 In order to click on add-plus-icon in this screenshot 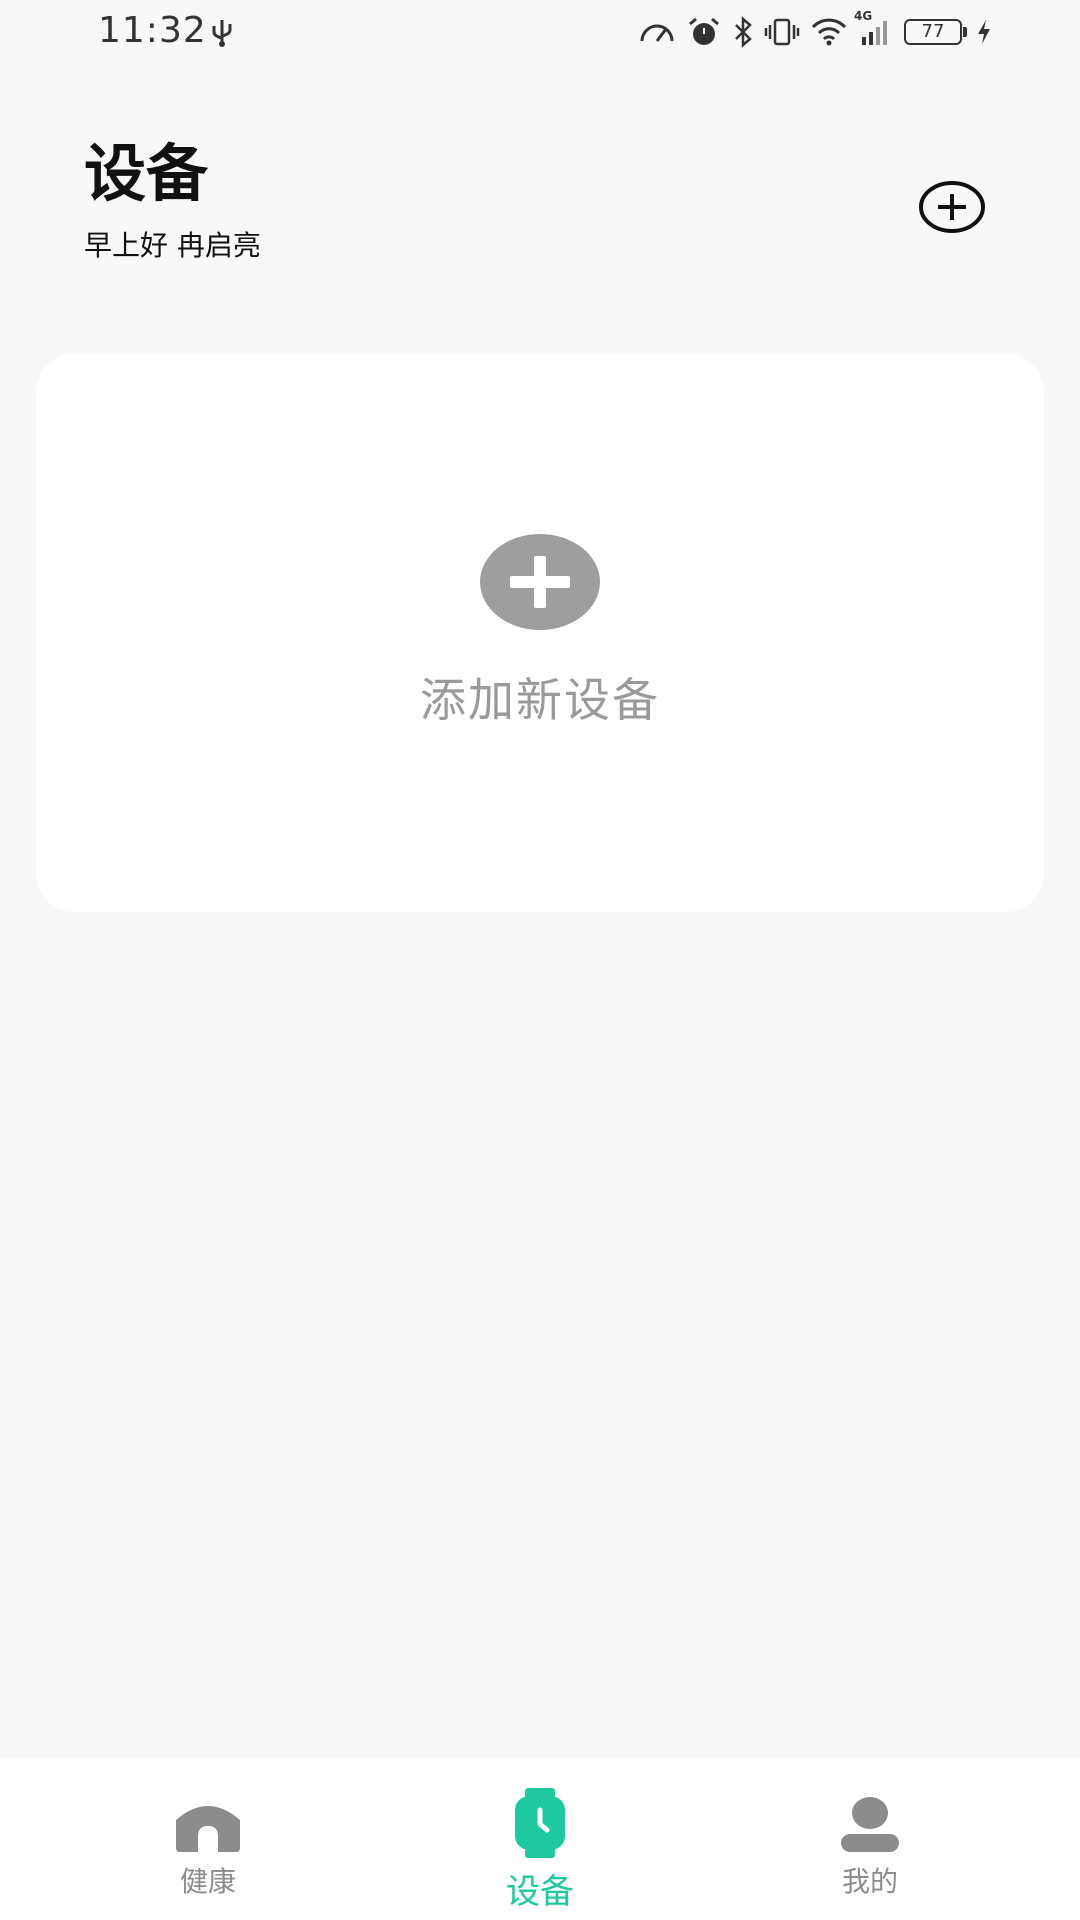, I will do `click(540, 582)`.